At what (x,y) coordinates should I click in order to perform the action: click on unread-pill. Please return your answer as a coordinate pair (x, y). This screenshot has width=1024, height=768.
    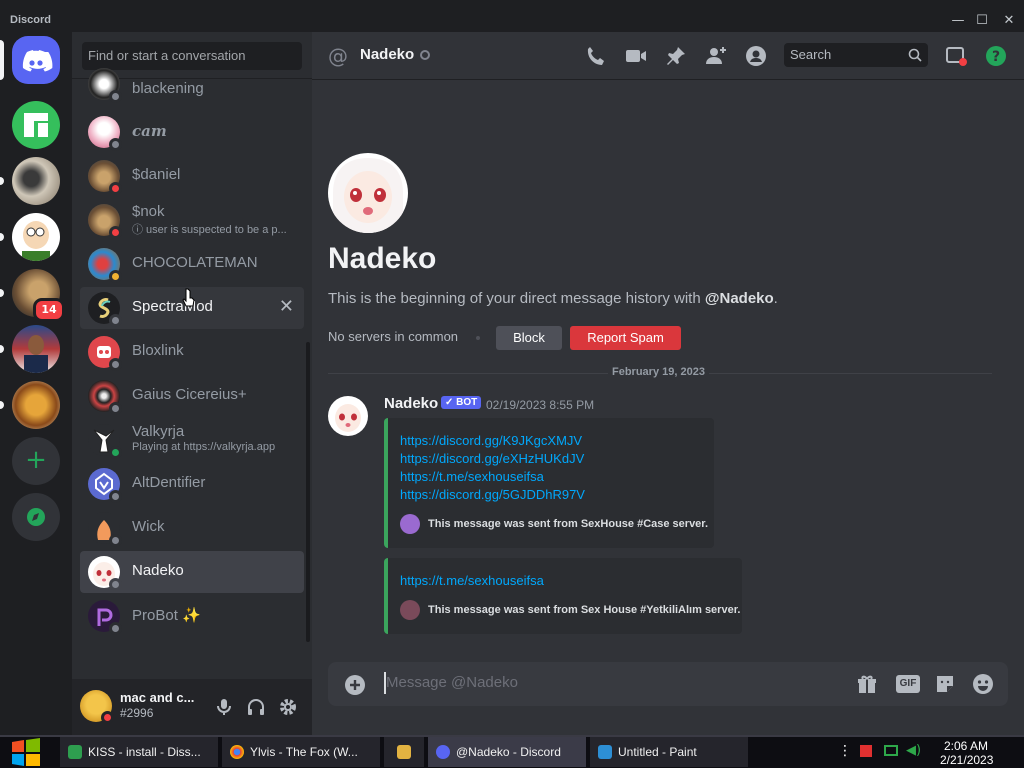
    Looking at the image, I should click on (2, 349).